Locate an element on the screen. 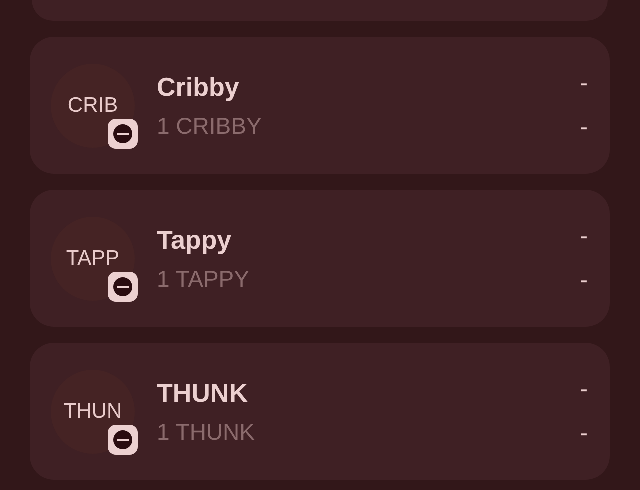 This screenshot has width=640, height=490. token-avatar: THUN is located at coordinates (93, 412).